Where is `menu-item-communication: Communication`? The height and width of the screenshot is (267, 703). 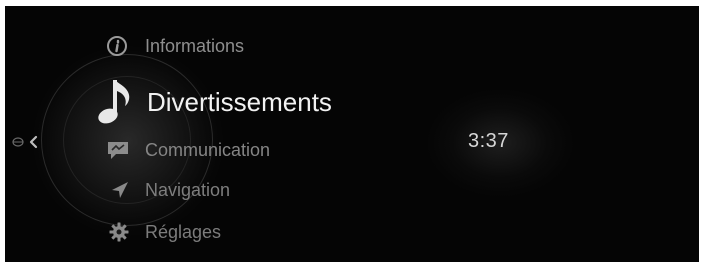
menu-item-communication: Communication is located at coordinates (187, 150).